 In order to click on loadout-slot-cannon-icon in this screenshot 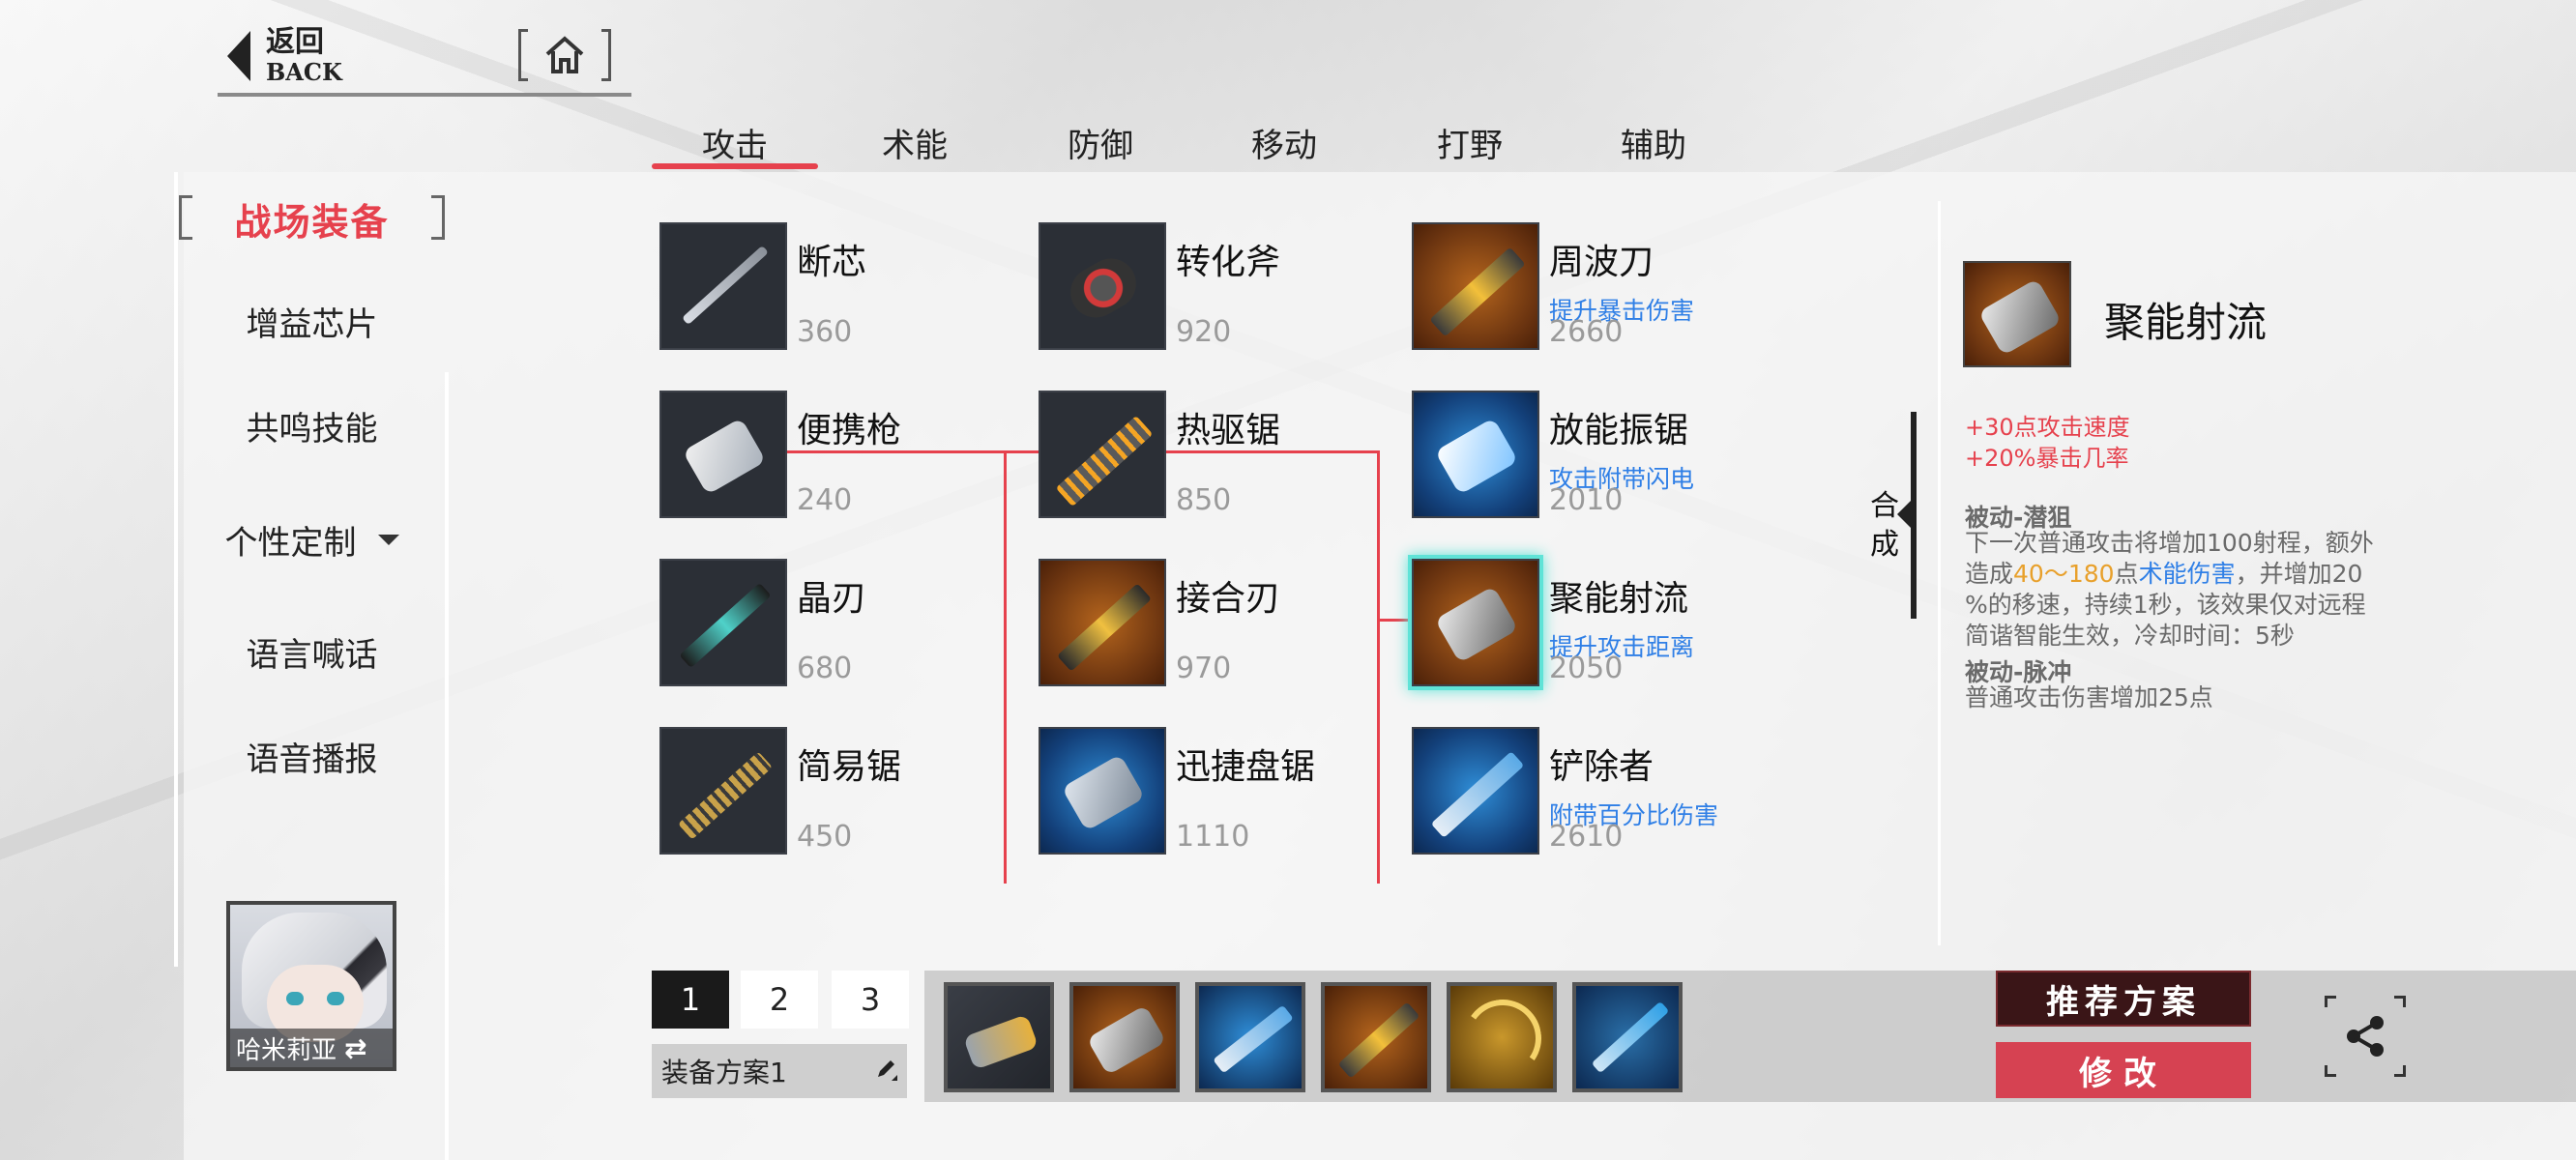, I will do `click(1124, 1037)`.